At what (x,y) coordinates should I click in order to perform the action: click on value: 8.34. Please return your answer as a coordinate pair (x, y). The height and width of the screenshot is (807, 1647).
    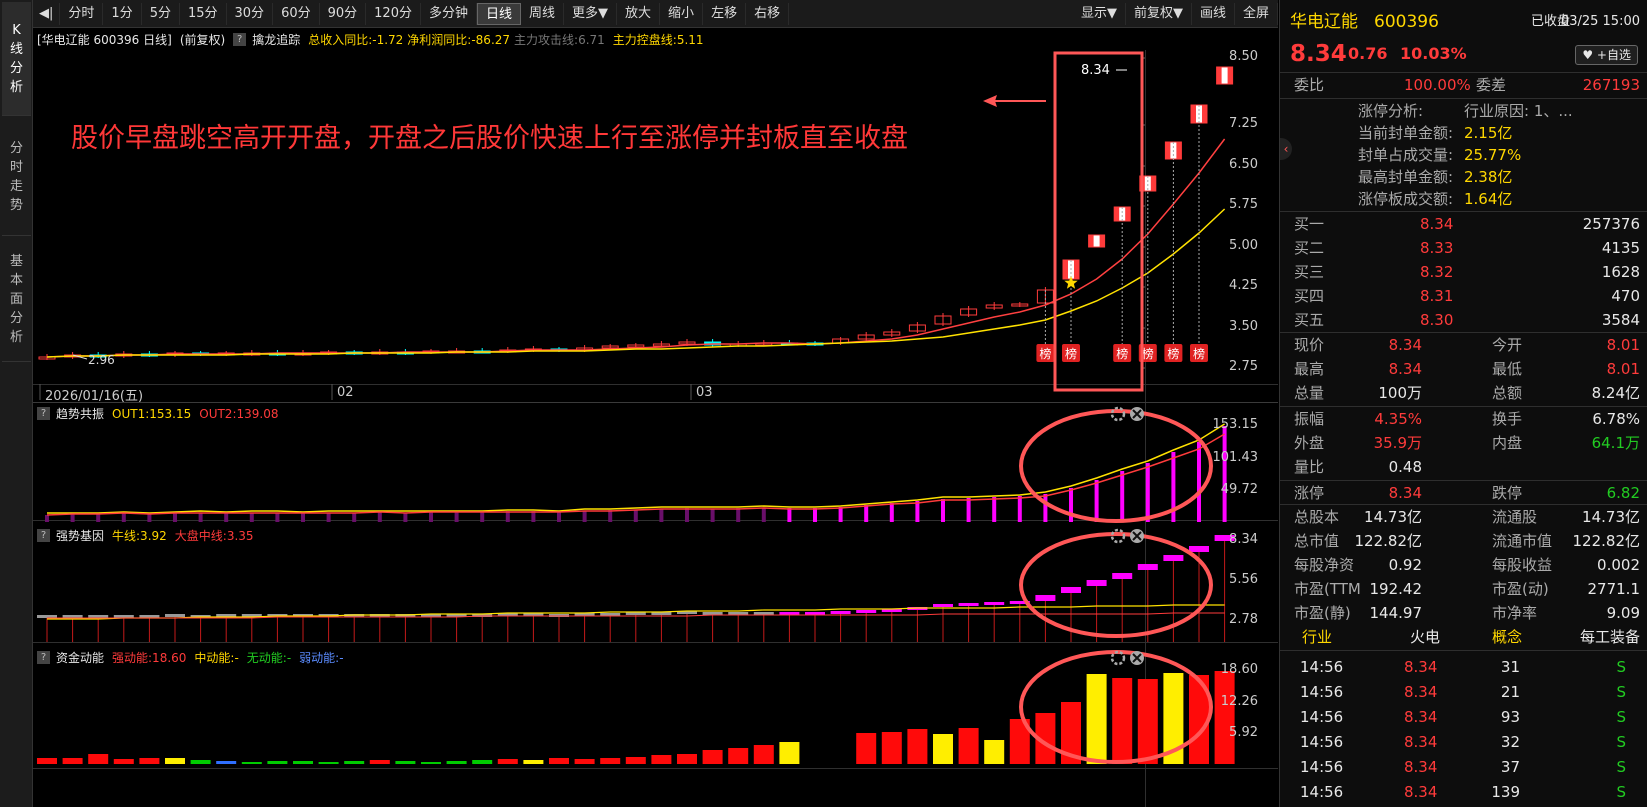
    Looking at the image, I should click on (1405, 345).